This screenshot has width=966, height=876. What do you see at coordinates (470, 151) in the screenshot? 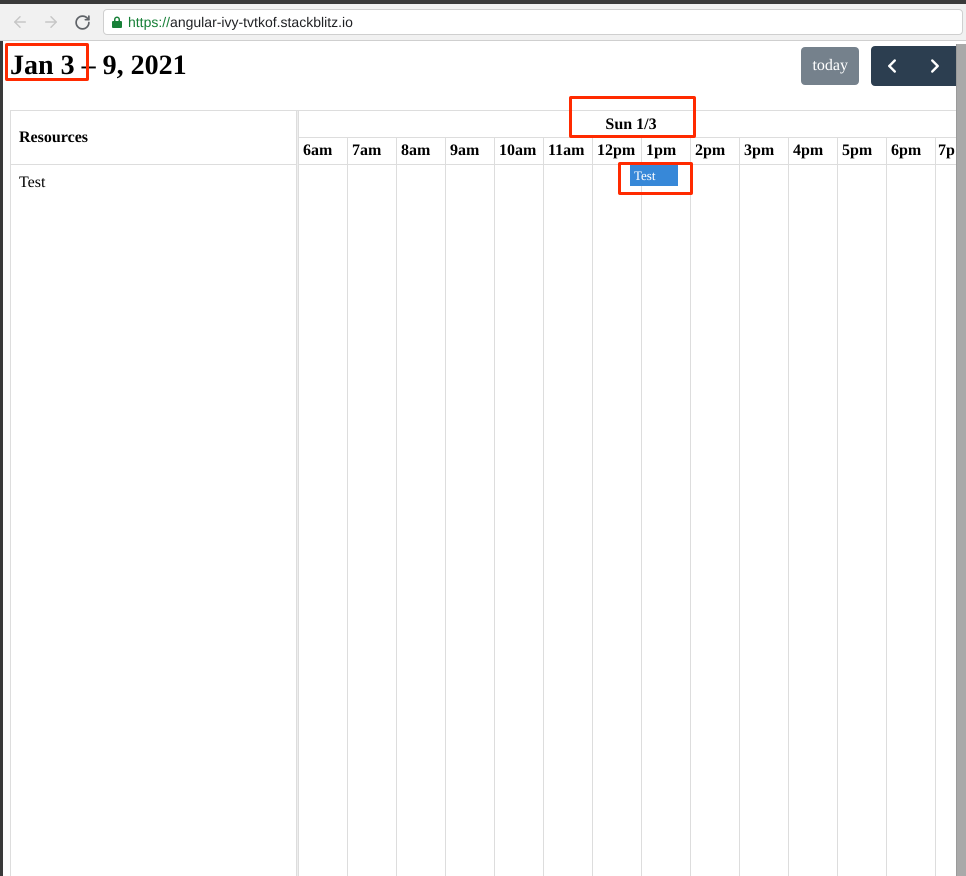
I see `time-slot-header: 9am` at bounding box center [470, 151].